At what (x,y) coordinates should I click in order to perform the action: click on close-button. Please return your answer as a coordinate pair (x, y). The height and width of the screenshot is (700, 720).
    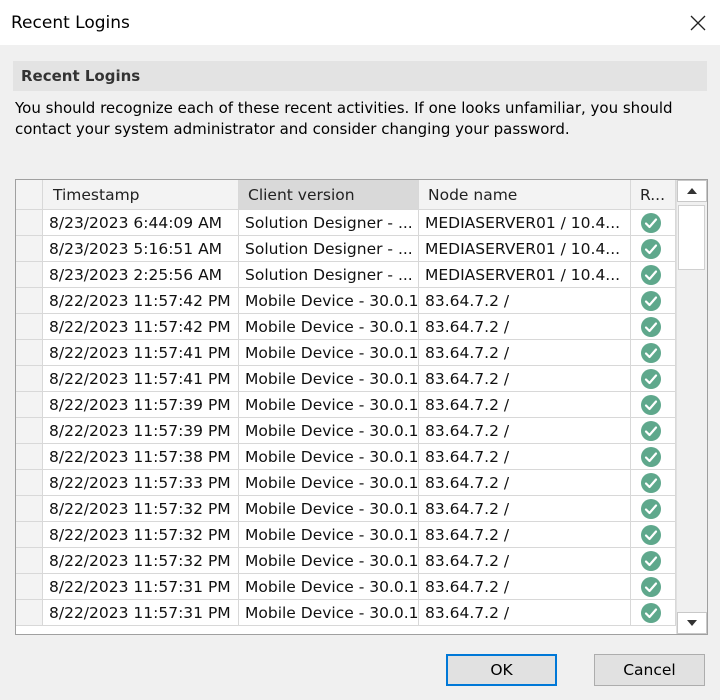
    Looking at the image, I should click on (697, 22).